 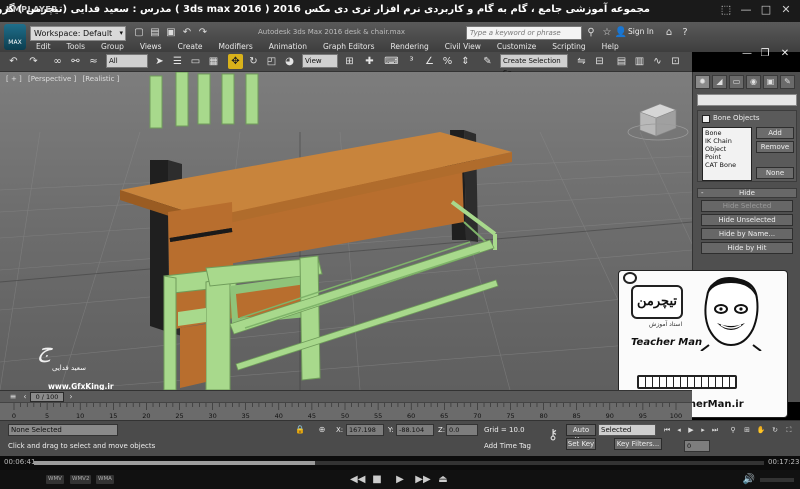 What do you see at coordinates (507, 446) in the screenshot?
I see `add-time-tag: Add Time Tag` at bounding box center [507, 446].